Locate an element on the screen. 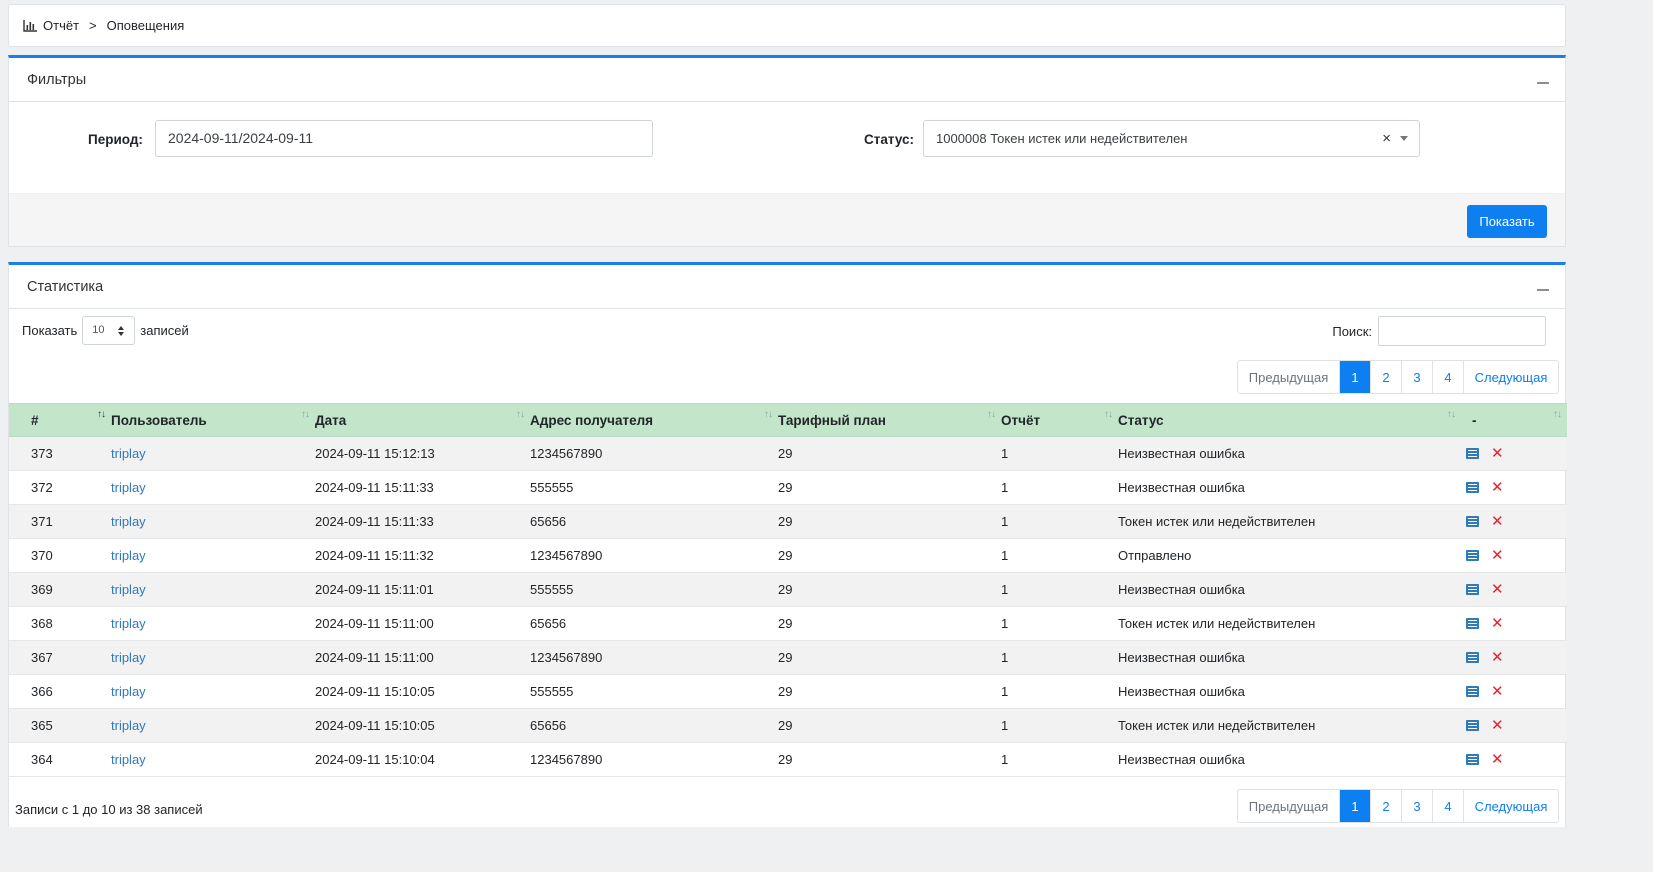 The height and width of the screenshot is (872, 1653). statistics-header: Статистика is located at coordinates (787, 287).